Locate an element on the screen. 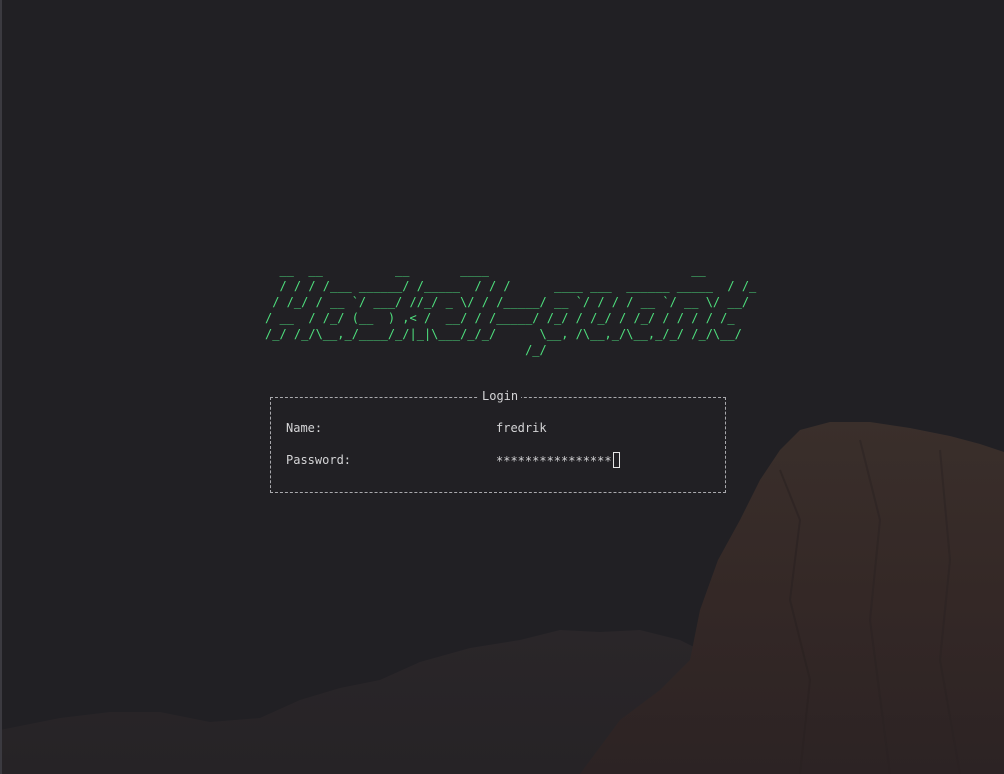  name-value: fredrik is located at coordinates (521, 428).